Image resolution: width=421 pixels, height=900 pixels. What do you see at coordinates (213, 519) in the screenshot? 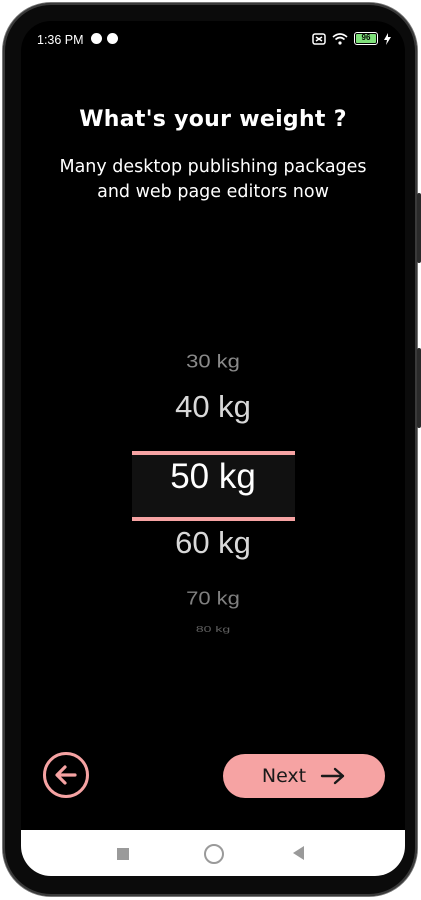
I see `selection-line-bottom` at bounding box center [213, 519].